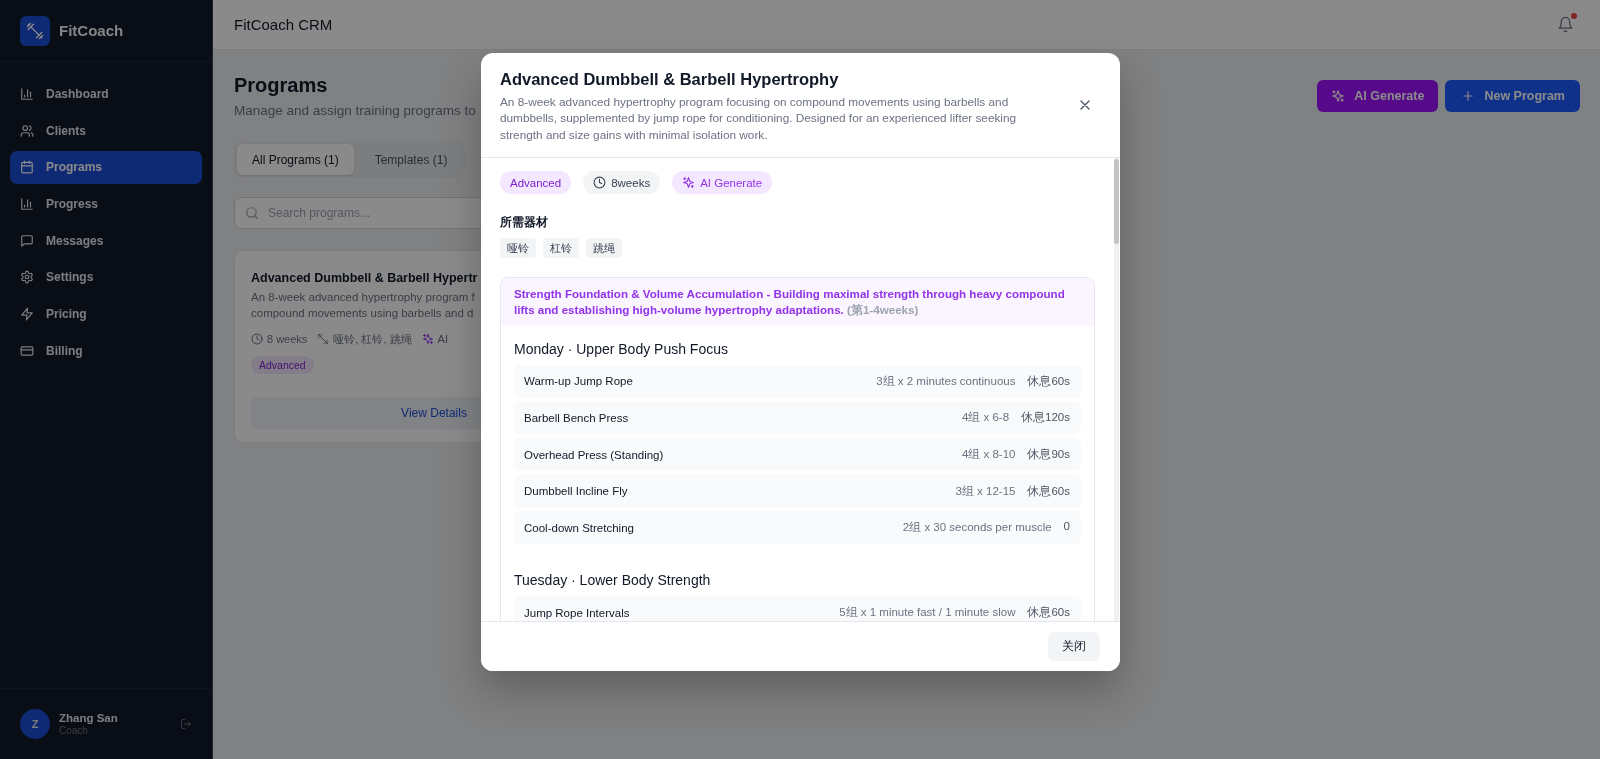 This screenshot has width=1600, height=759. What do you see at coordinates (1468, 96) in the screenshot?
I see `plus-icon` at bounding box center [1468, 96].